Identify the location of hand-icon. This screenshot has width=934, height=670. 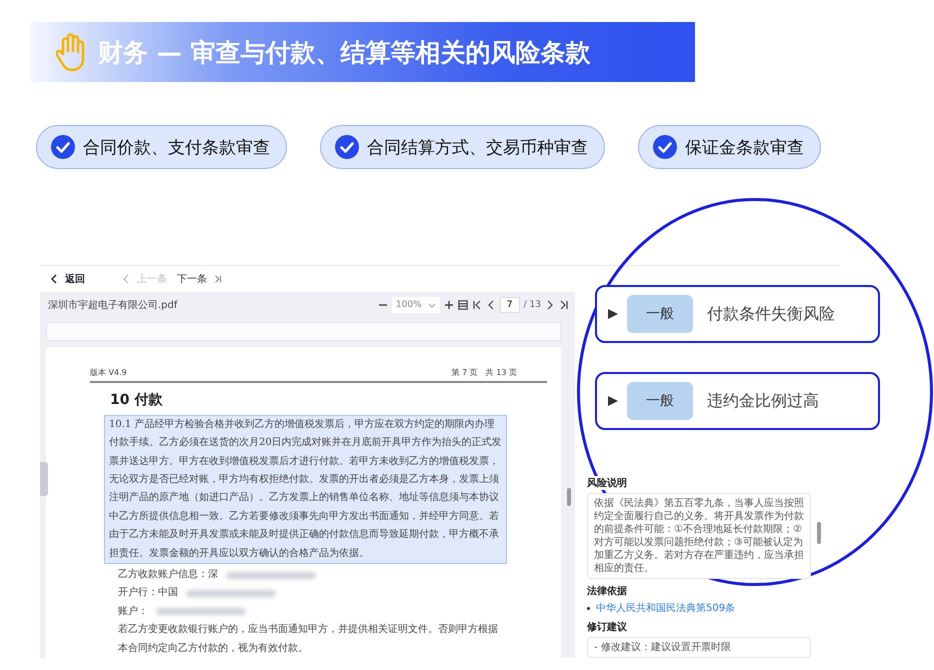
(71, 52).